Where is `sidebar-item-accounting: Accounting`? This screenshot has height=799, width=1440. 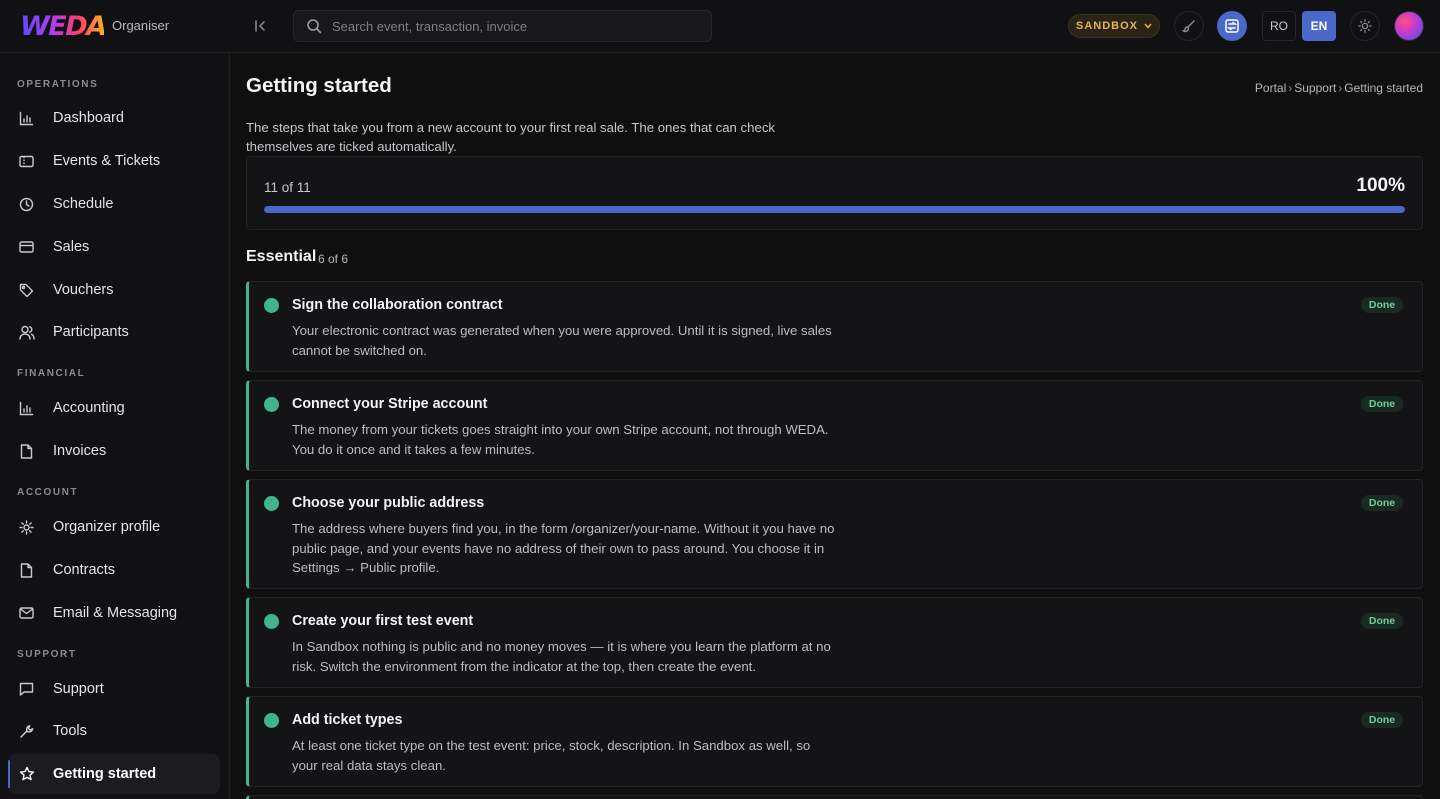 sidebar-item-accounting: Accounting is located at coordinates (114, 408).